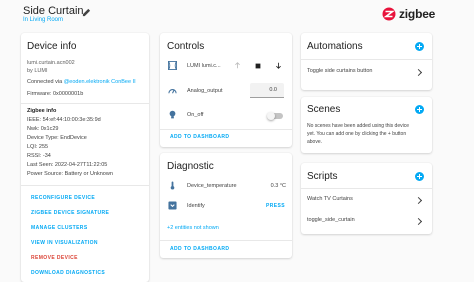 The width and height of the screenshot is (474, 282). Describe the element at coordinates (389, 14) in the screenshot. I see `zigbee-logo-icon` at that location.